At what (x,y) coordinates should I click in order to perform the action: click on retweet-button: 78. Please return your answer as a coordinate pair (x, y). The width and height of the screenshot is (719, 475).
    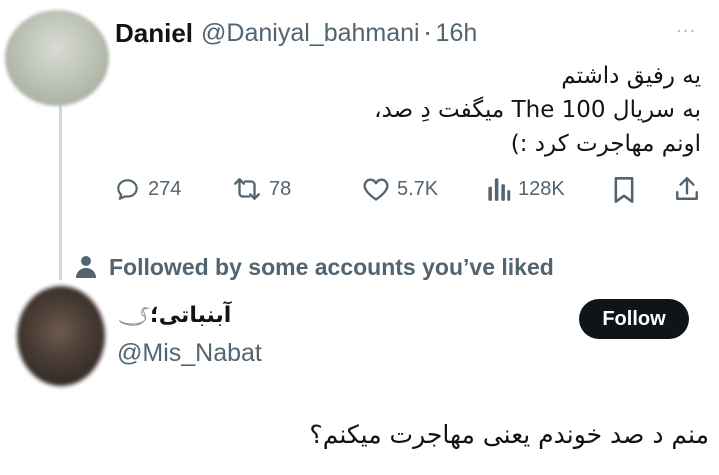
    Looking at the image, I should click on (261, 189).